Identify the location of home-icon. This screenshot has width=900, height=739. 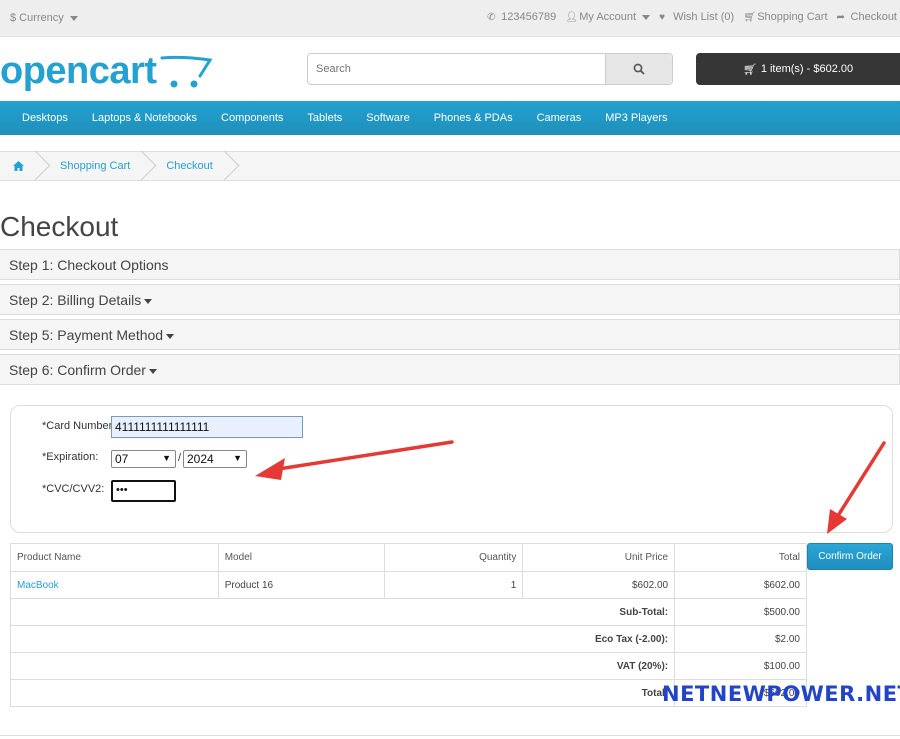
(18, 166).